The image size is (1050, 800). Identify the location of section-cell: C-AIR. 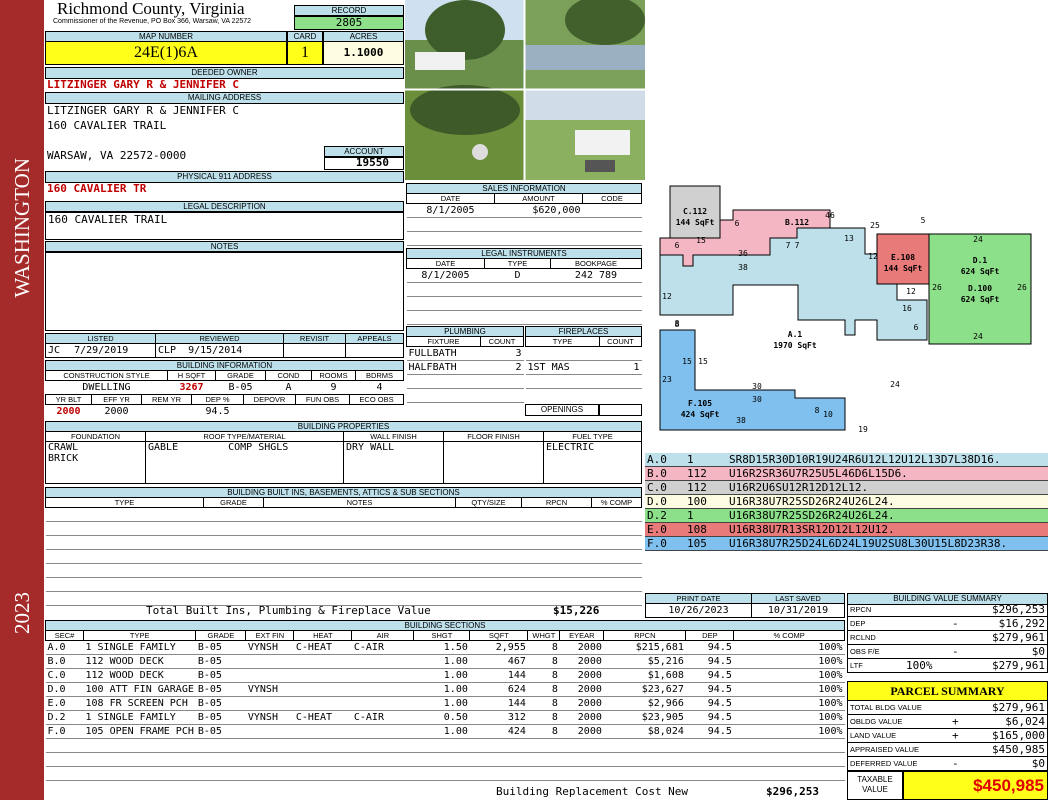
(368, 717).